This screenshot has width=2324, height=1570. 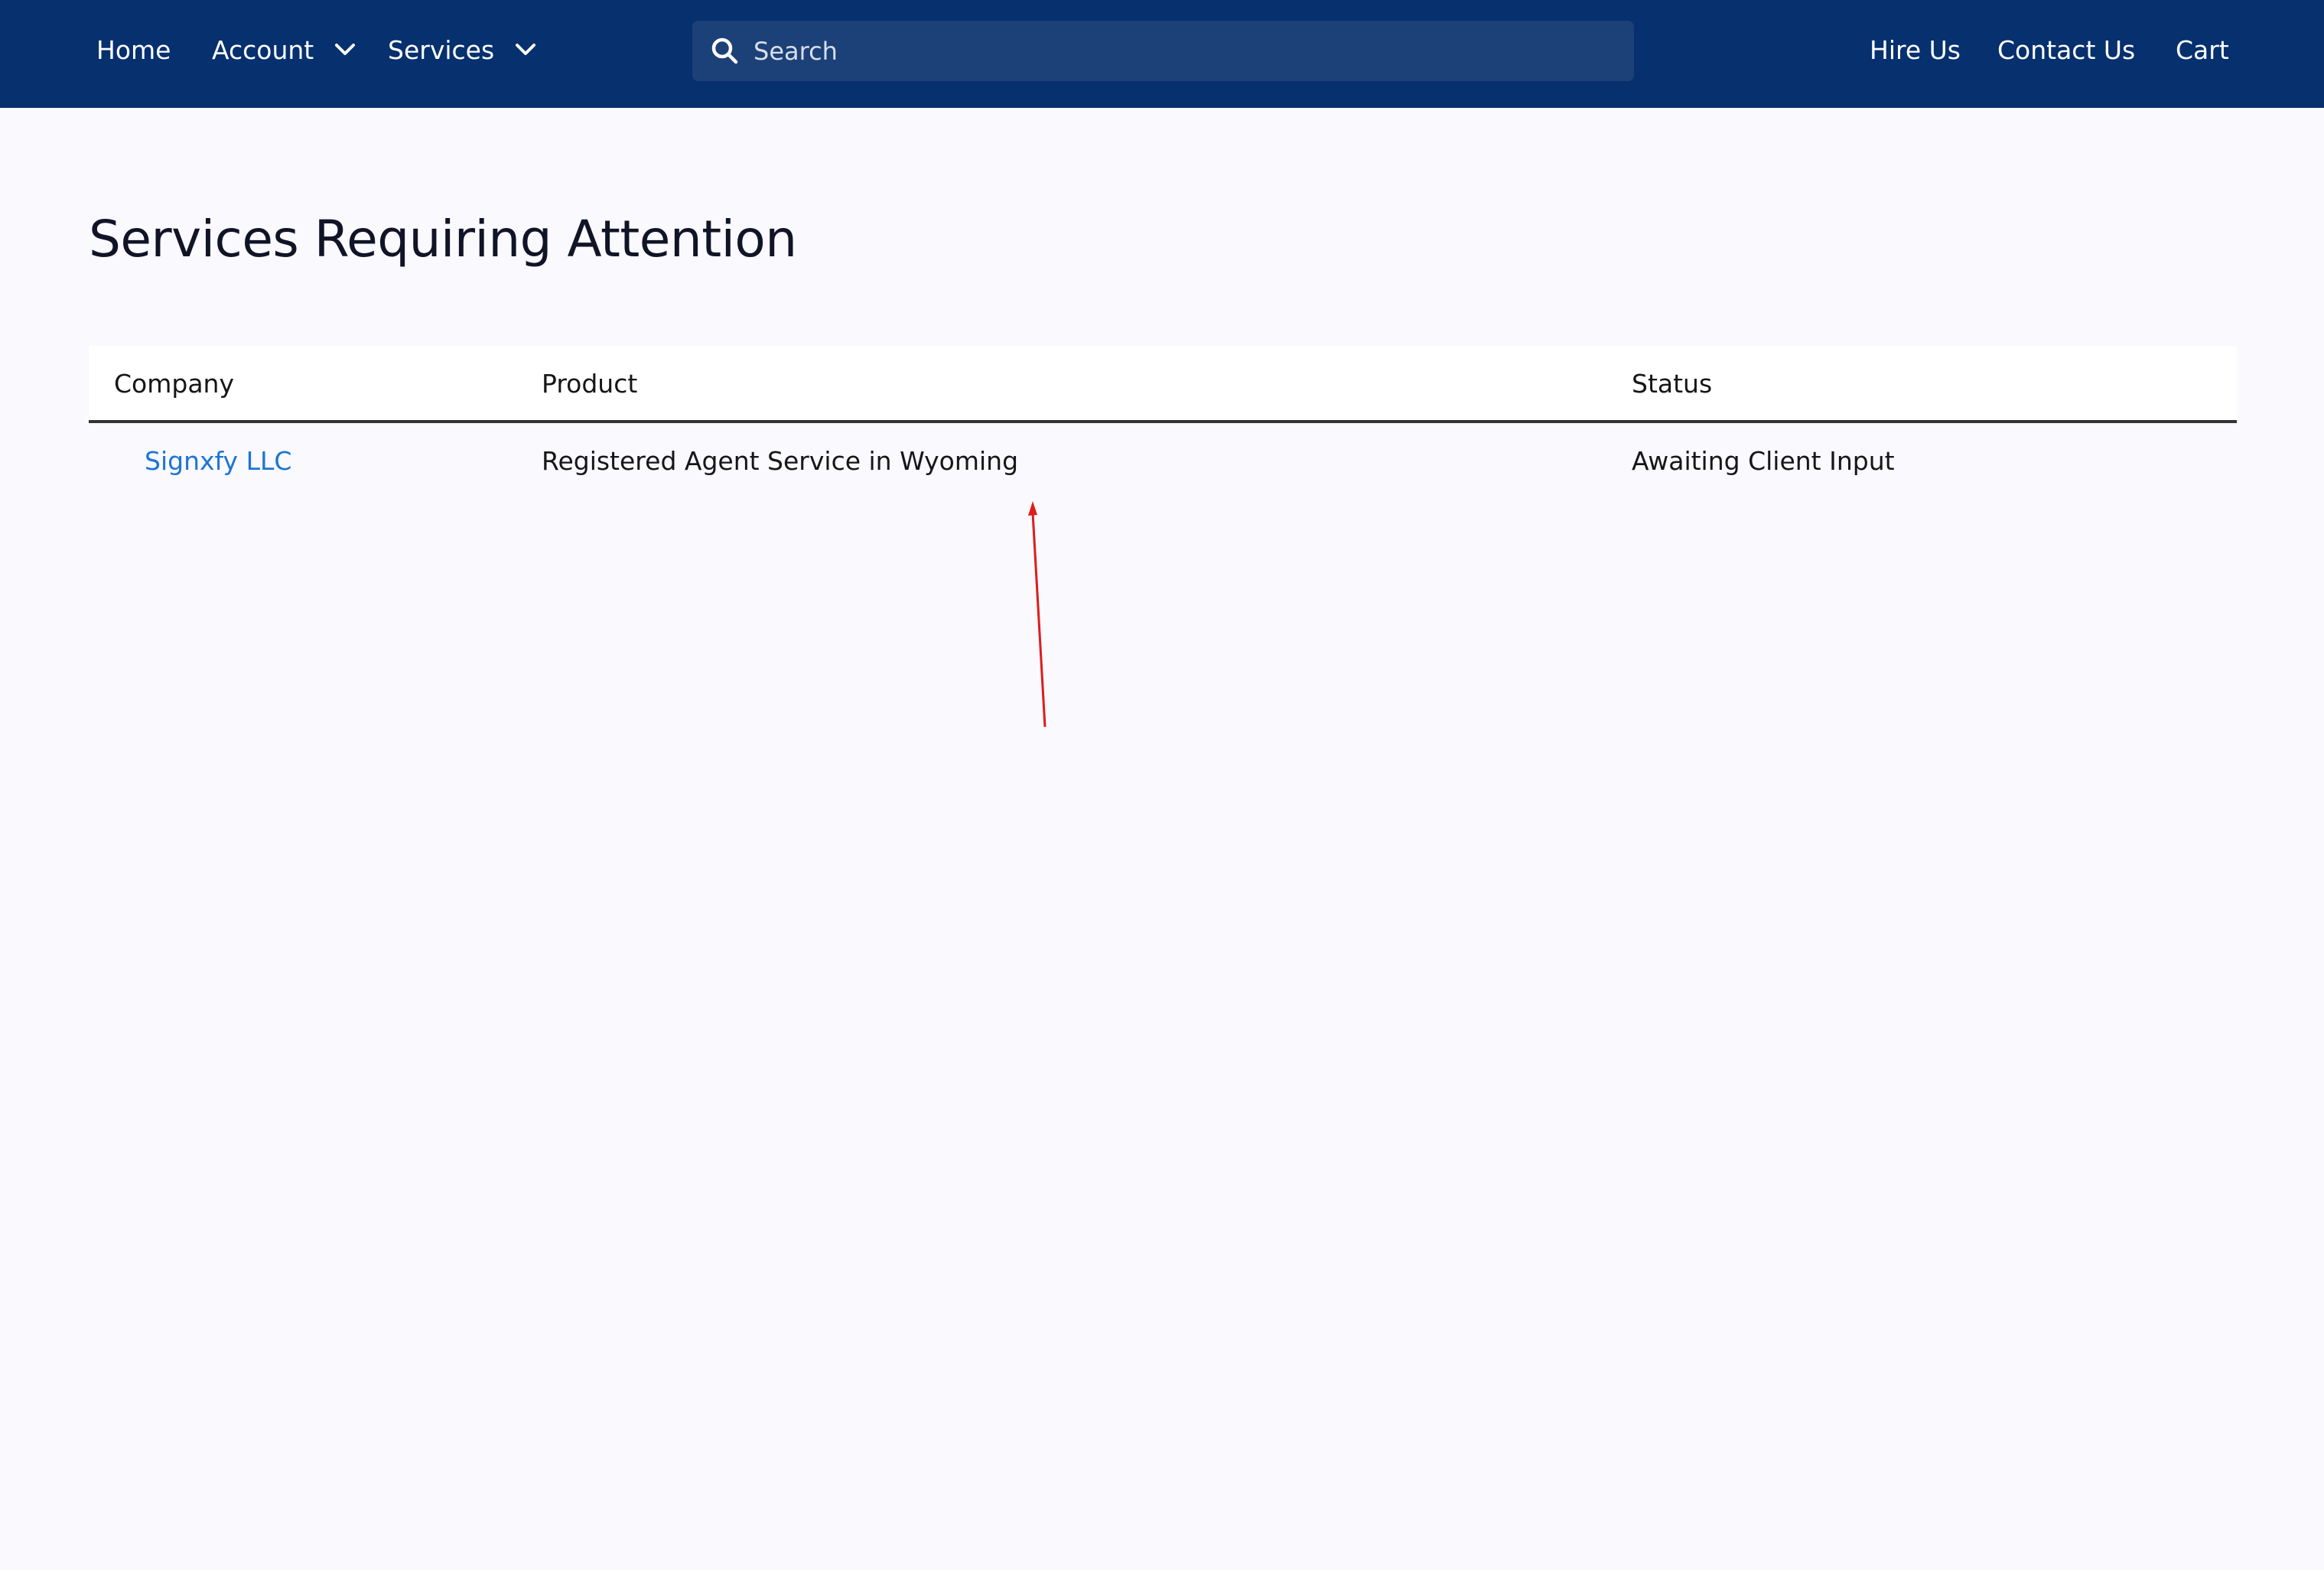 I want to click on nav-hire-us-label: Hire Us, so click(x=1915, y=50).